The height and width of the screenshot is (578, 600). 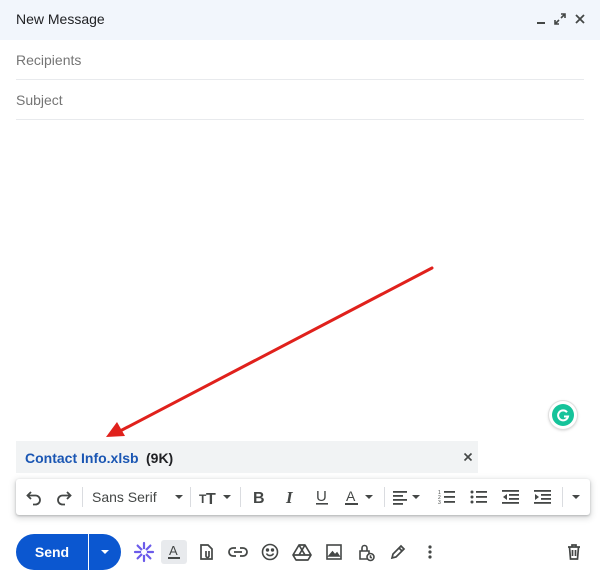 What do you see at coordinates (479, 497) in the screenshot?
I see `bulleted-list-icon` at bounding box center [479, 497].